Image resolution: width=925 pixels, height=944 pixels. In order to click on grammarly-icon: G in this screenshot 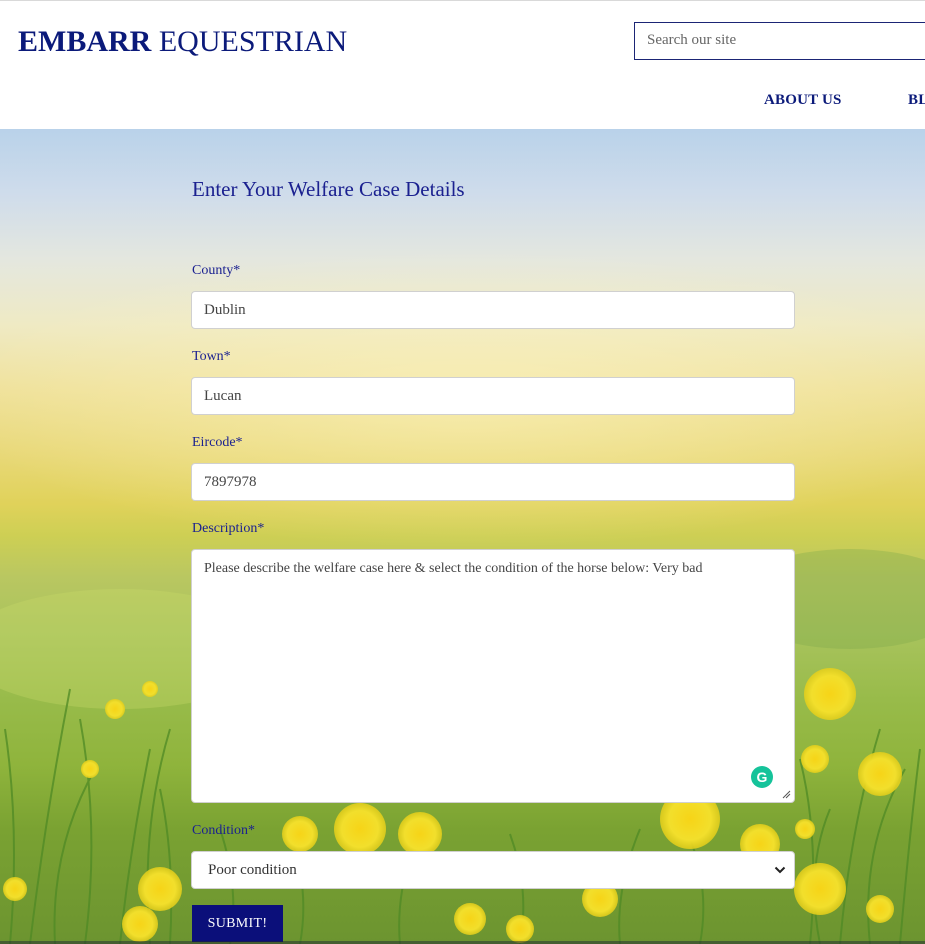, I will do `click(762, 777)`.